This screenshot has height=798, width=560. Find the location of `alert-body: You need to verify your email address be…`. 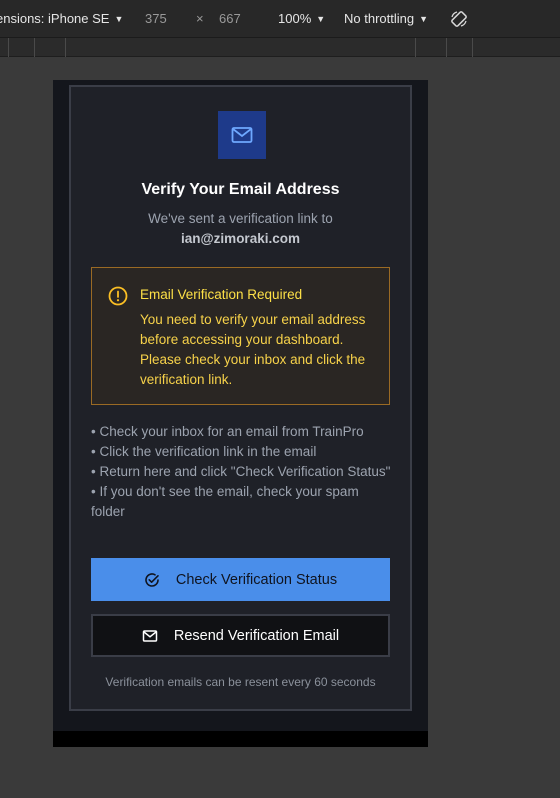

alert-body: You need to verify your email address be… is located at coordinates (253, 349).